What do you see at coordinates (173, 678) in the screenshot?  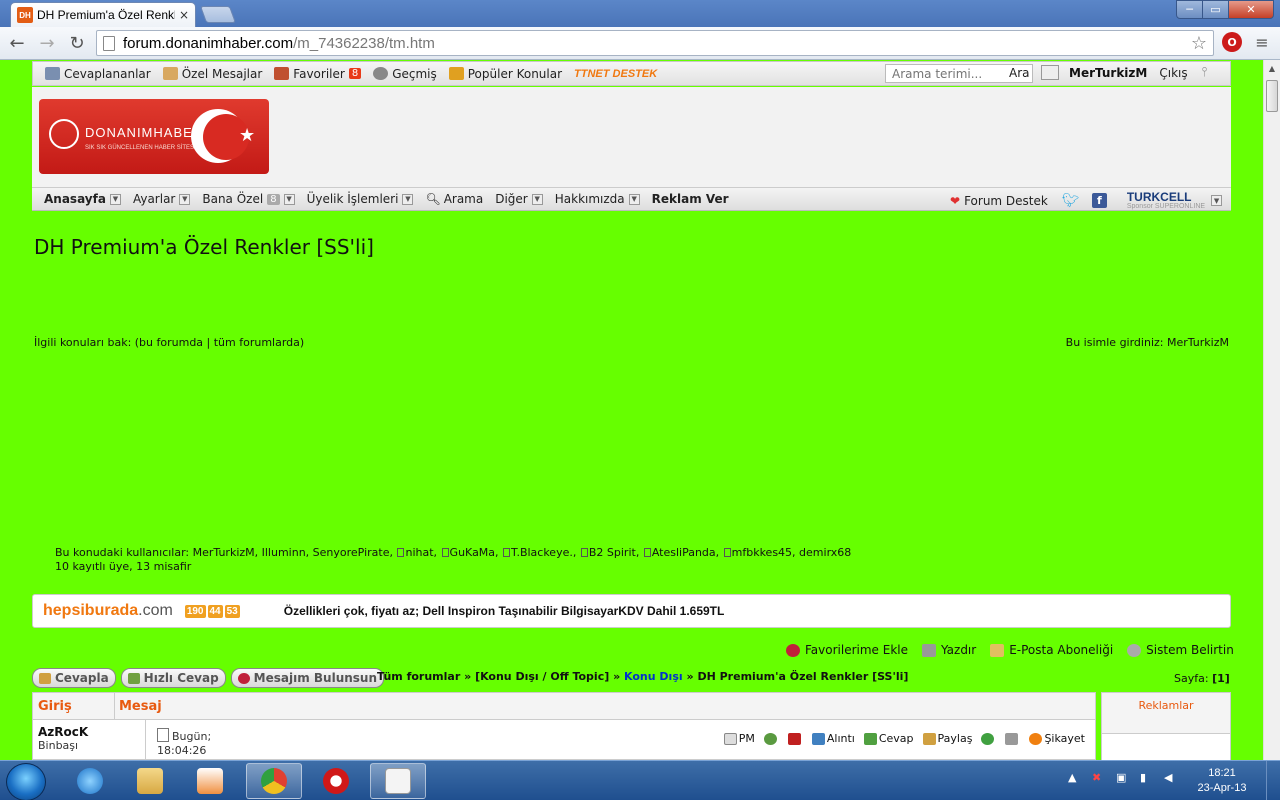 I see `quick-reply-button: Hızlı Cevap` at bounding box center [173, 678].